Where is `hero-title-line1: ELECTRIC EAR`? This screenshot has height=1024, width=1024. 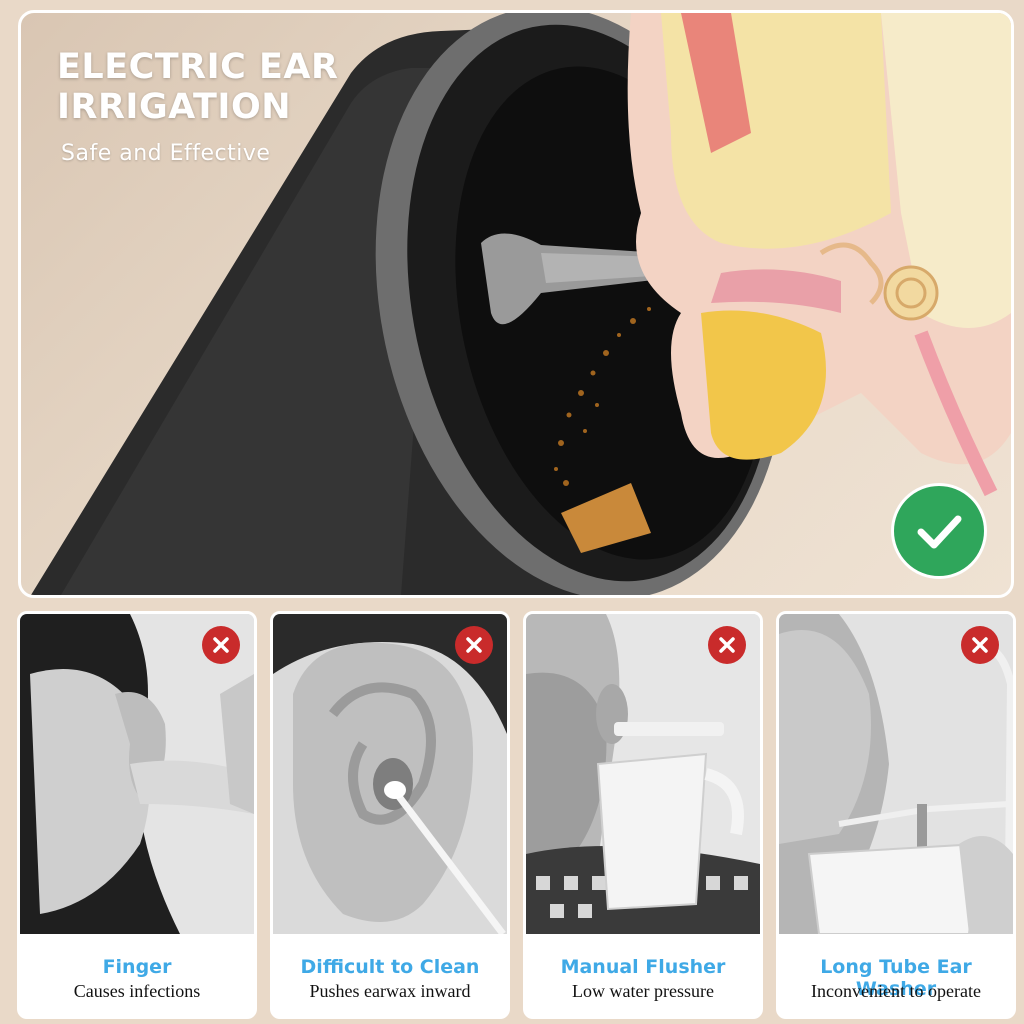
hero-title-line1: ELECTRIC EAR is located at coordinates (198, 67).